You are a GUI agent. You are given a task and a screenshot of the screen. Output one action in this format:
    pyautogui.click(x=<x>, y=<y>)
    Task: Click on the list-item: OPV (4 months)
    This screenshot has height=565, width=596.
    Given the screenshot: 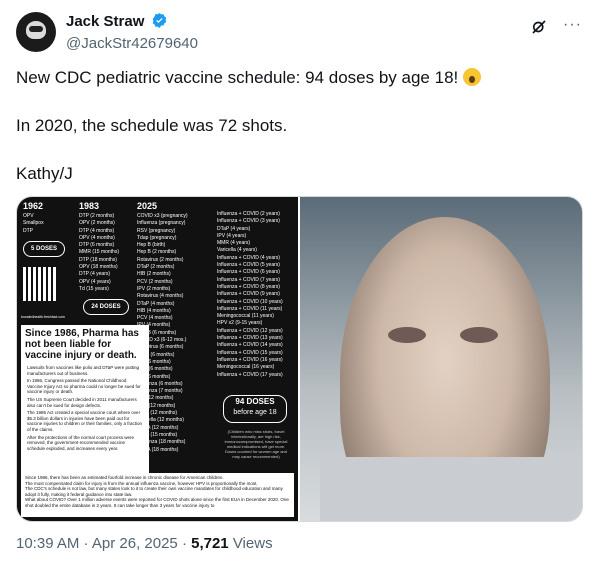 What is the action you would take?
    pyautogui.click(x=97, y=237)
    